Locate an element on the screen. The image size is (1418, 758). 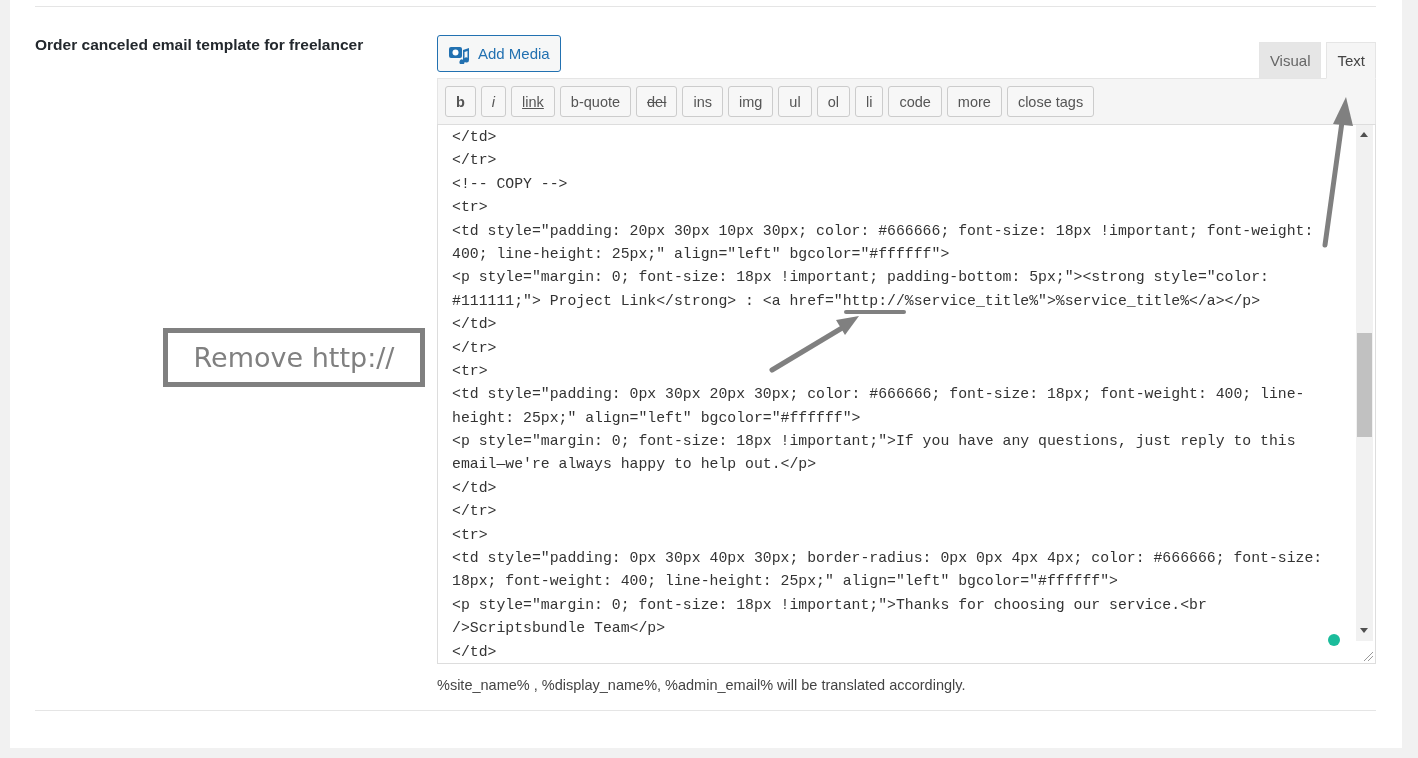
code-line: #111111;"> Project Link</strong> : <a href="http://%service_title%">%service_title%</a></p> is located at coordinates (856, 300).